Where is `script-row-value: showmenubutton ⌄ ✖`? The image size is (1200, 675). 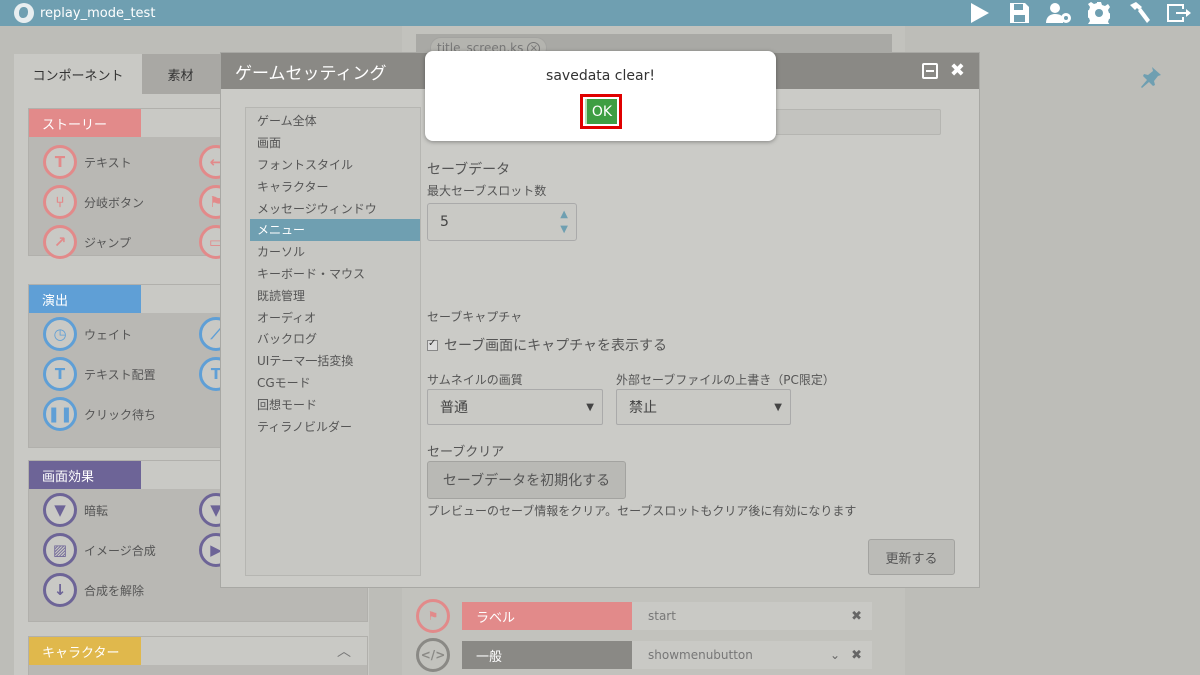
script-row-value: showmenubutton ⌄ ✖ is located at coordinates (752, 655).